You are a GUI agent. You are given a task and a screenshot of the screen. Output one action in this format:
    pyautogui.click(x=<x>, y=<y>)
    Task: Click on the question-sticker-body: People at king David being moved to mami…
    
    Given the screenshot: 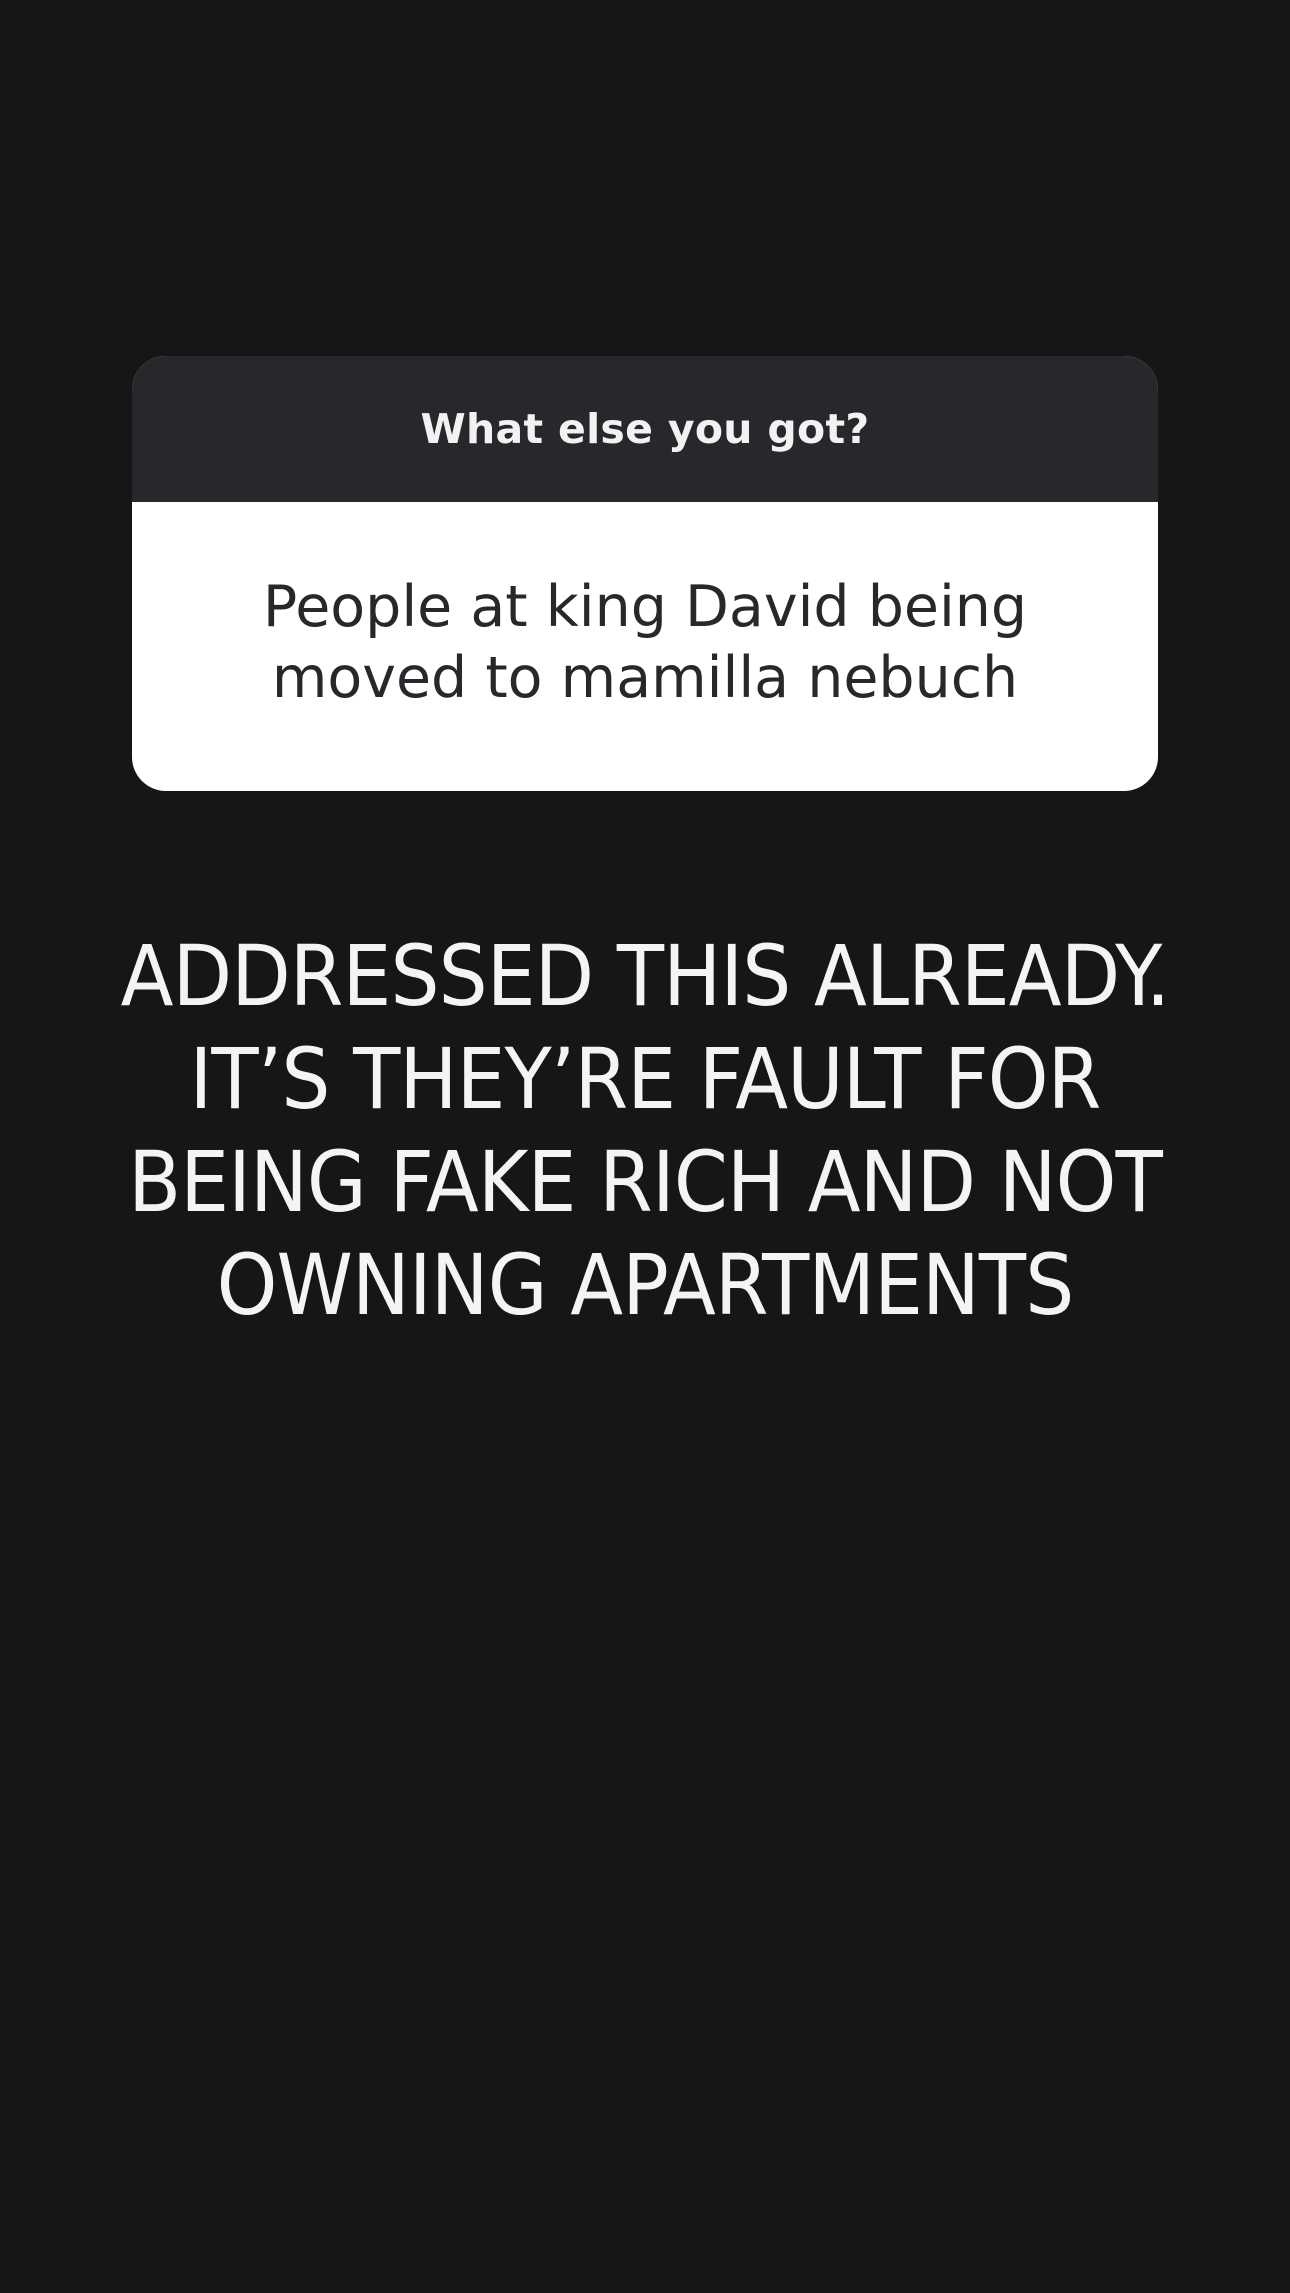 What is the action you would take?
    pyautogui.click(x=645, y=646)
    